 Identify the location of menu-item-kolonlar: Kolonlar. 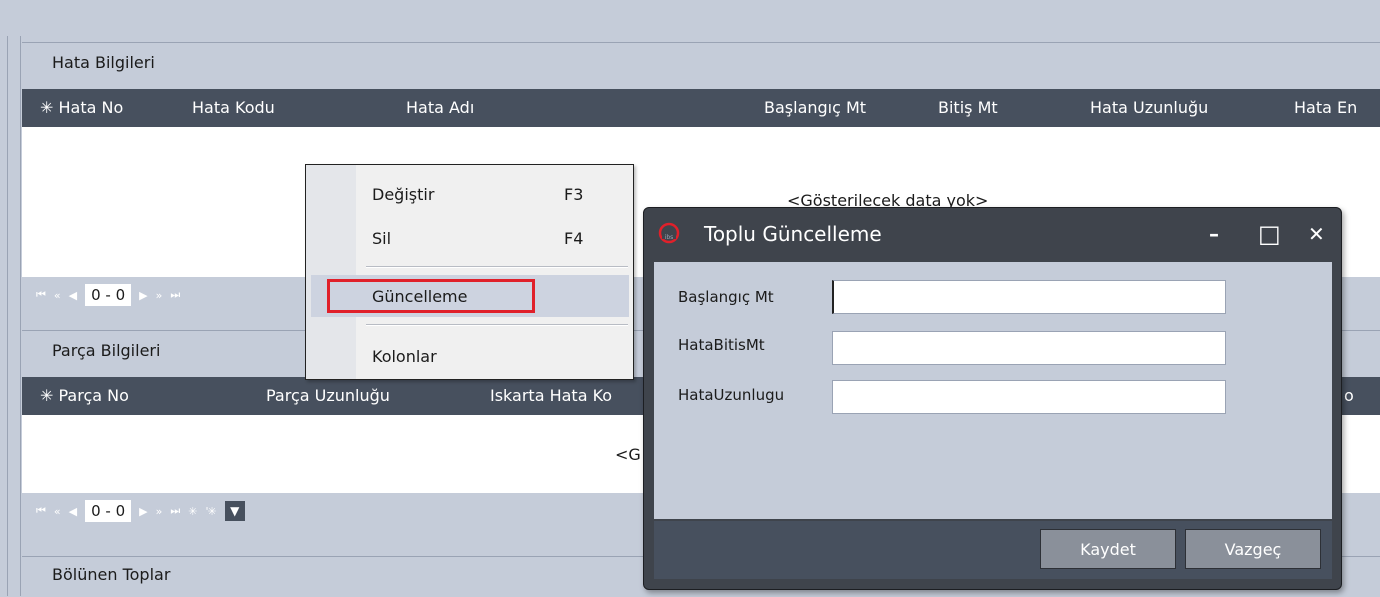
(469, 356).